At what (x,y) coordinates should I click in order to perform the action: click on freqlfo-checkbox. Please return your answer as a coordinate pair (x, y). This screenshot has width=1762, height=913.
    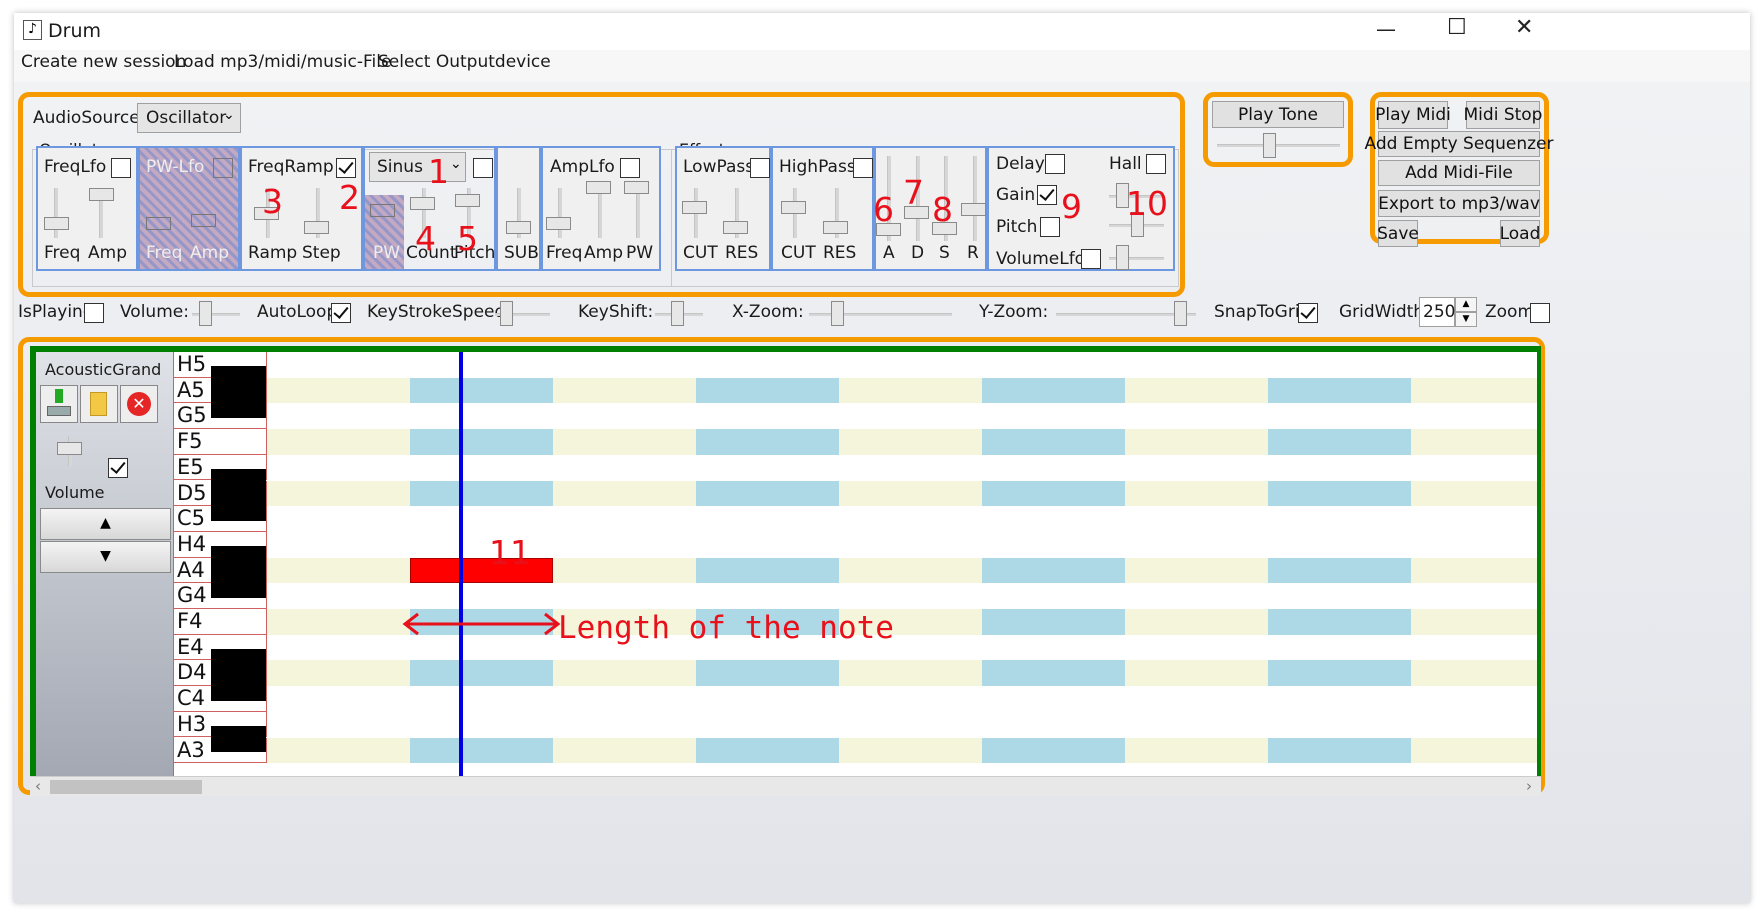
    Looking at the image, I should click on (121, 168).